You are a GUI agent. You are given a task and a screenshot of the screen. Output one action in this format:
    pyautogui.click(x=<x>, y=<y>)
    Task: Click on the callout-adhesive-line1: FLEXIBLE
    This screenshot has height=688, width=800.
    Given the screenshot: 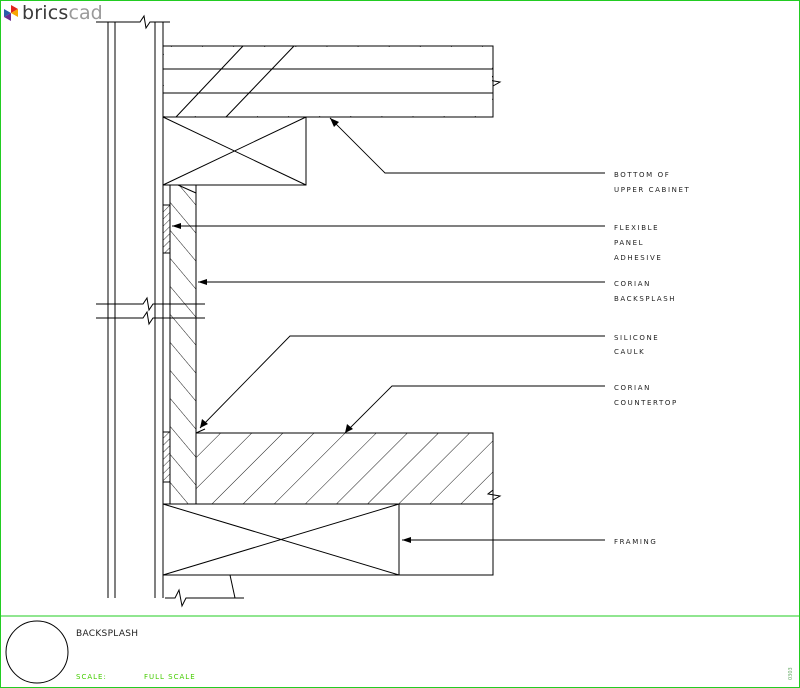 What is the action you would take?
    pyautogui.click(x=636, y=228)
    